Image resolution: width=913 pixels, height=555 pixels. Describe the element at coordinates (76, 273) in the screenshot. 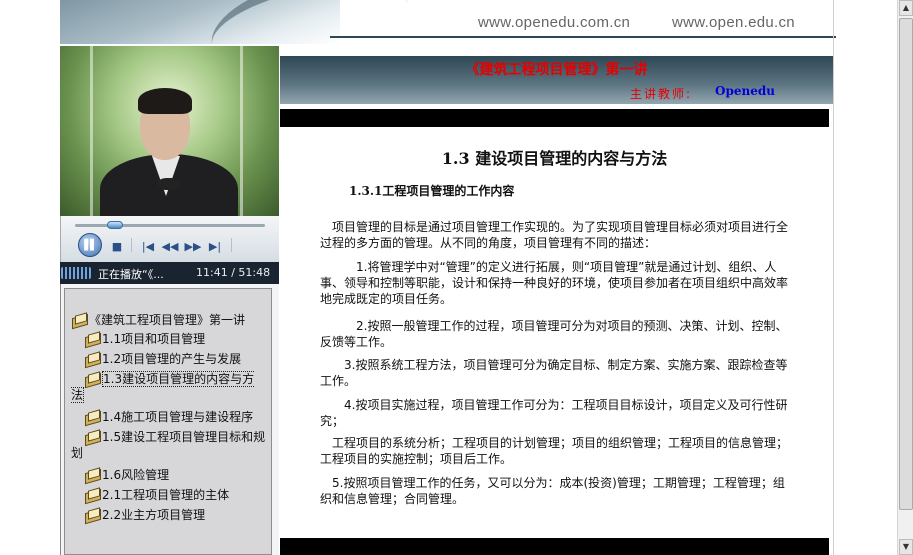

I see `audio-wave-icon` at that location.